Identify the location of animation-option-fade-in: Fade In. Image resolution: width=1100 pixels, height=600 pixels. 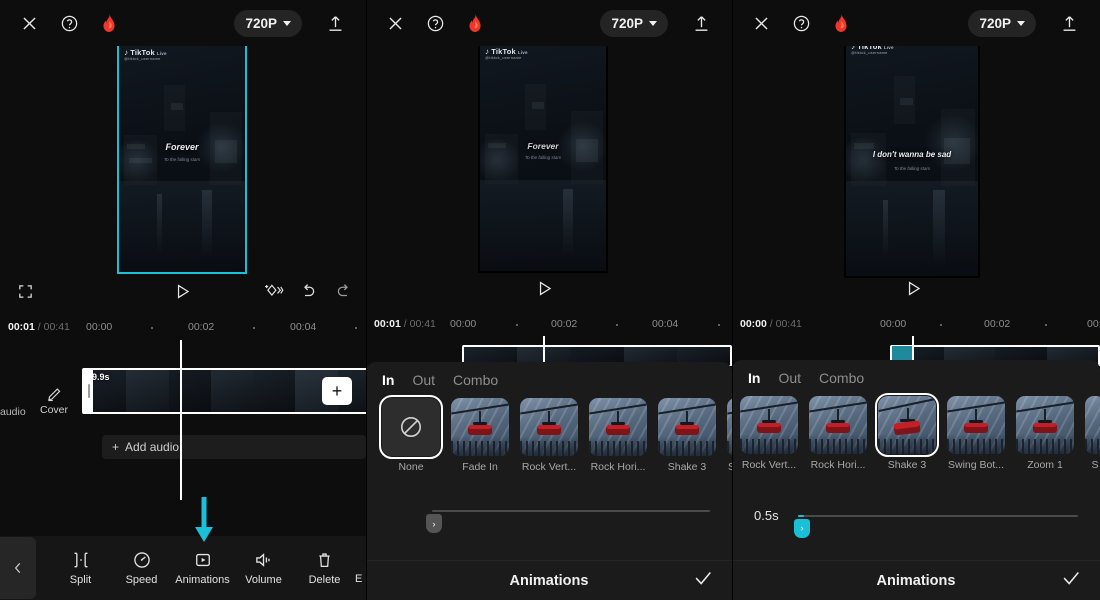
(480, 435).